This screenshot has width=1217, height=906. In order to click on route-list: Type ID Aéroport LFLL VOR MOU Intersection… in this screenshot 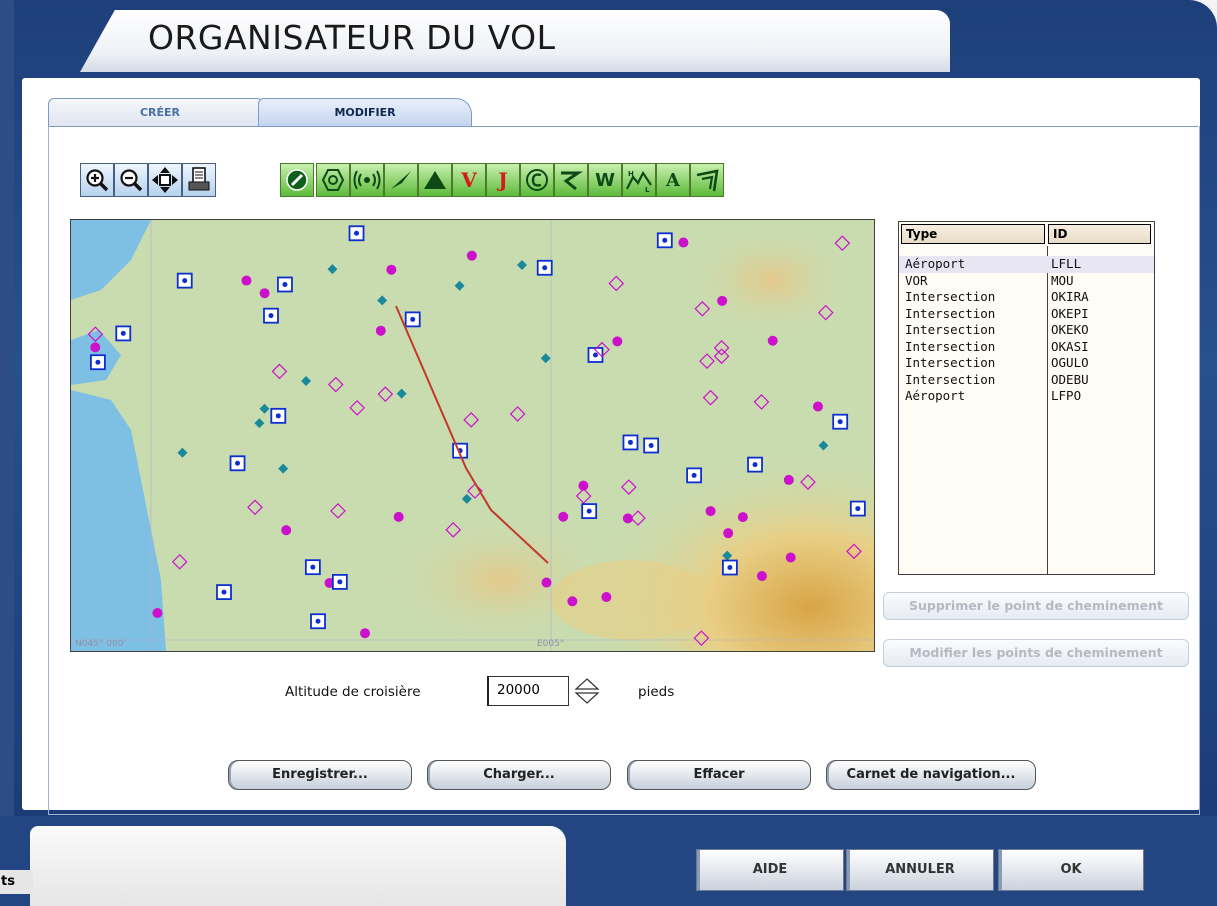, I will do `click(1026, 398)`.